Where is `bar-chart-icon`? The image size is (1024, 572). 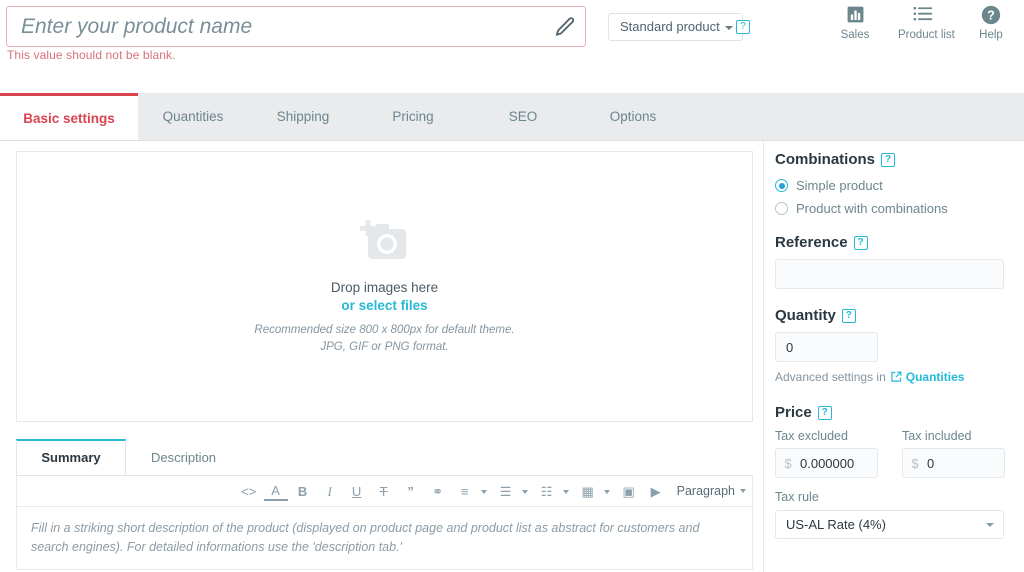 bar-chart-icon is located at coordinates (855, 15).